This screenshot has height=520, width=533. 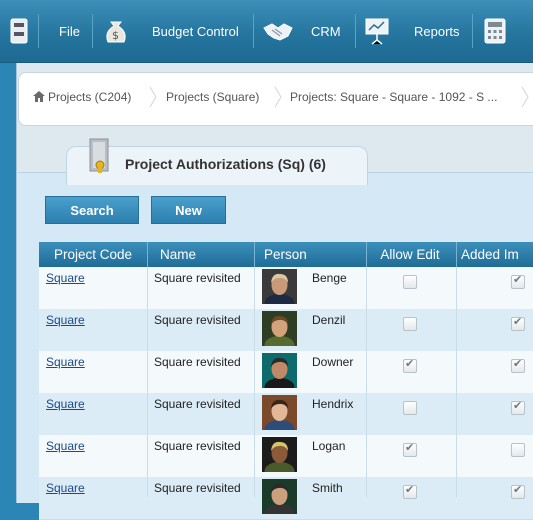 I want to click on handshake-icon, so click(x=278, y=31).